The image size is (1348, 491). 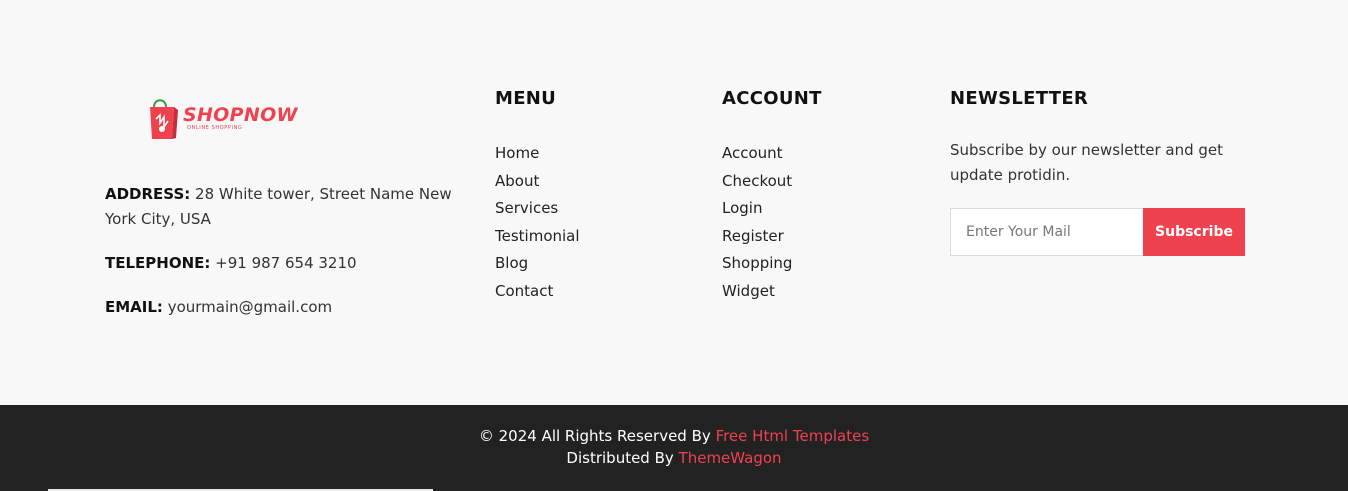 I want to click on menu-item-testimonial: Testimonial, so click(x=595, y=237).